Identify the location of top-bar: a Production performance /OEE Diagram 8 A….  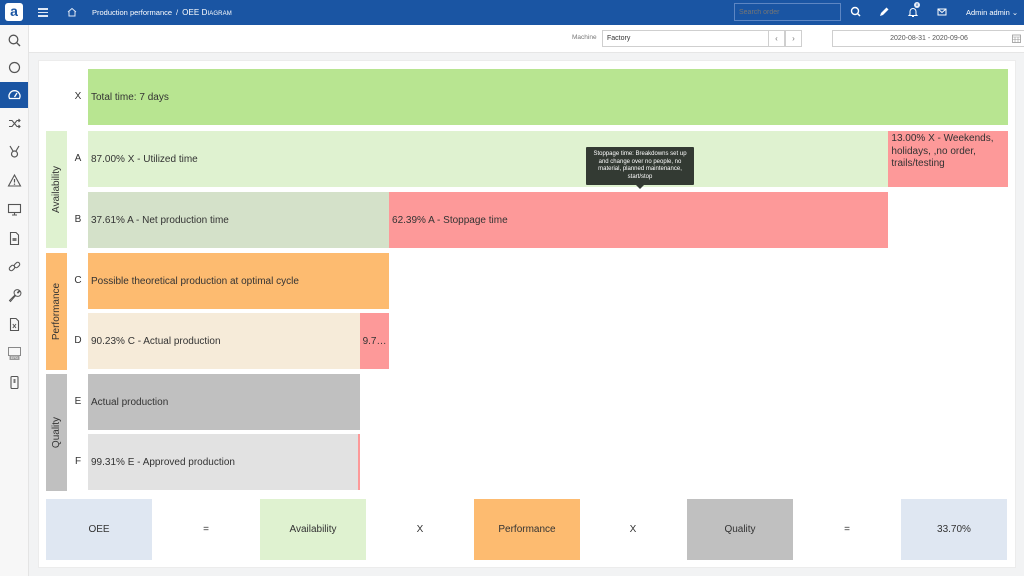
(512, 12).